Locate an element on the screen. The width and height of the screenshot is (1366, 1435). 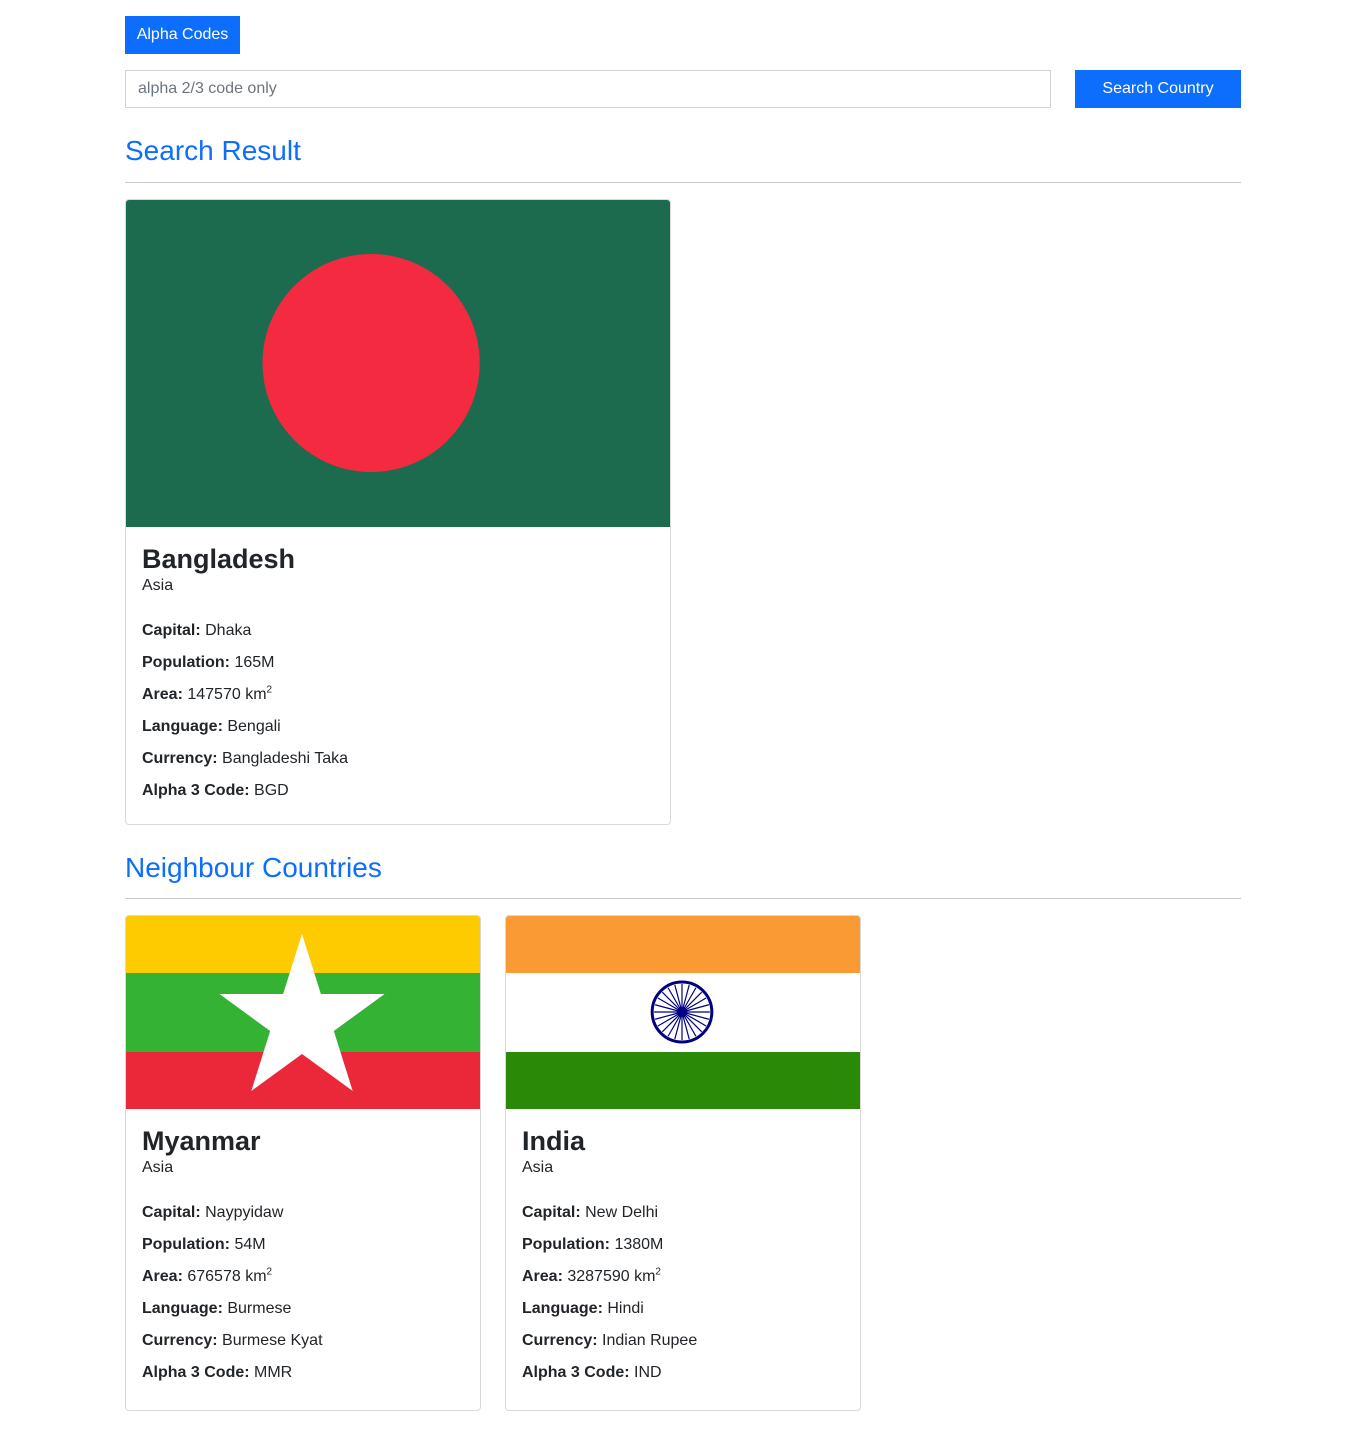
currency-value: Burmese Kyat is located at coordinates (272, 1340).